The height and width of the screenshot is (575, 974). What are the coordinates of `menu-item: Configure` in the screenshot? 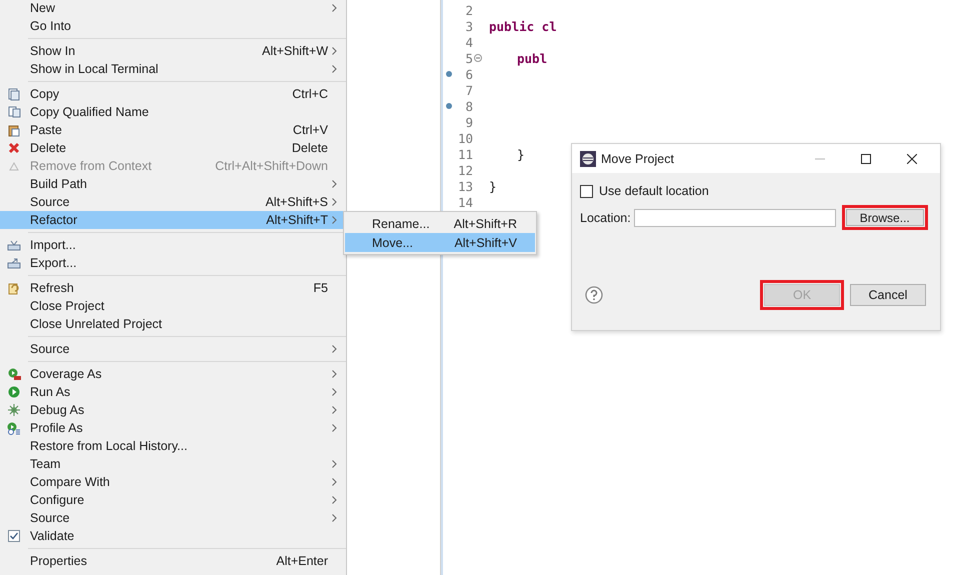 It's located at (173, 500).